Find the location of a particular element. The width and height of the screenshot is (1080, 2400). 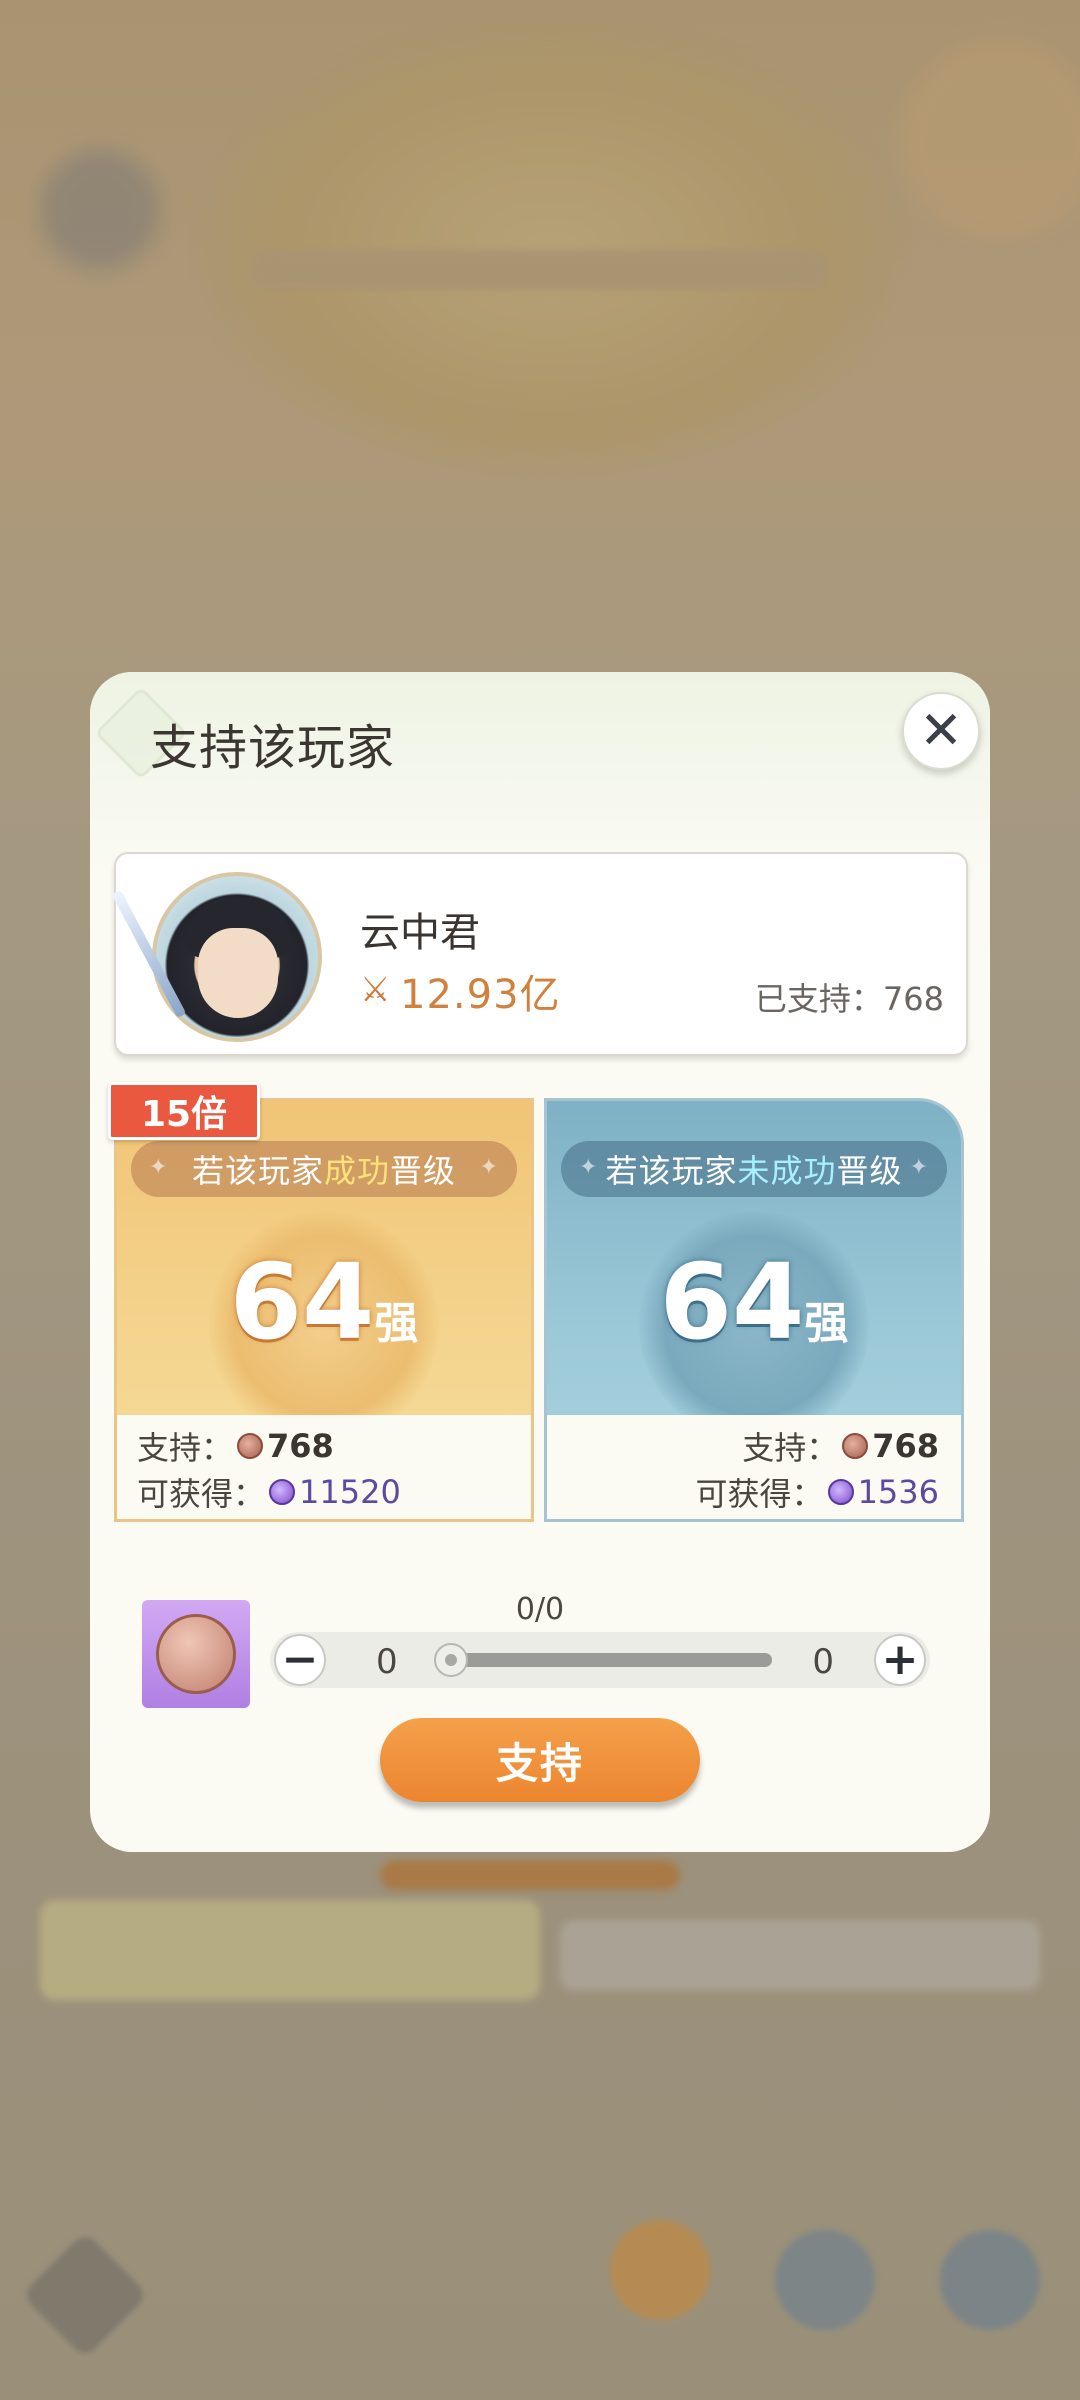

quantity-stepper: − 0 0 + is located at coordinates (600, 1660).